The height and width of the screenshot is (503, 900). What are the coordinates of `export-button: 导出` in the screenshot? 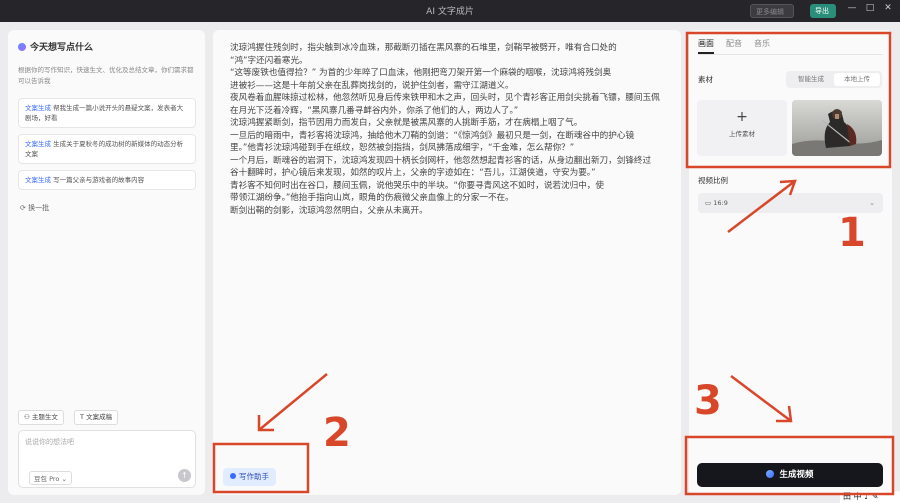 It's located at (823, 11).